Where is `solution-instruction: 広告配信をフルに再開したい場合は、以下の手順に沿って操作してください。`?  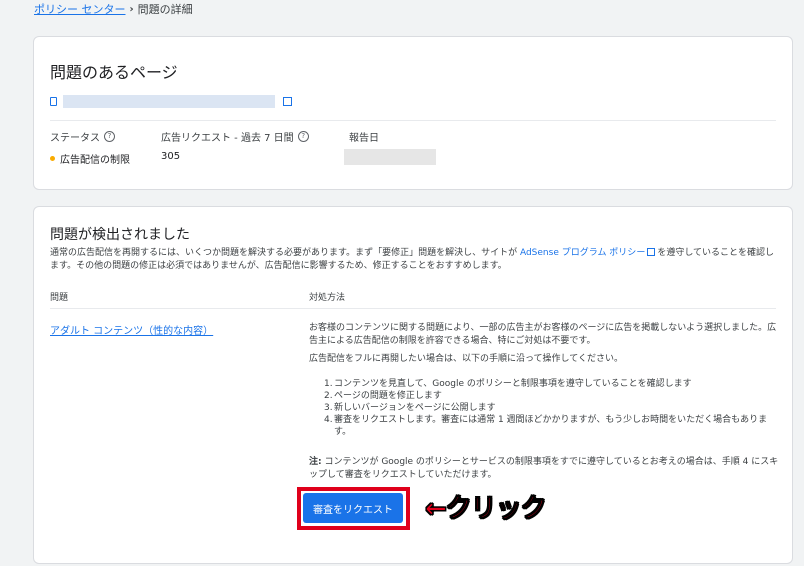
solution-instruction: 広告配信をフルに再開したい場合は、以下の手順に沿って操作してください。 is located at coordinates (466, 359).